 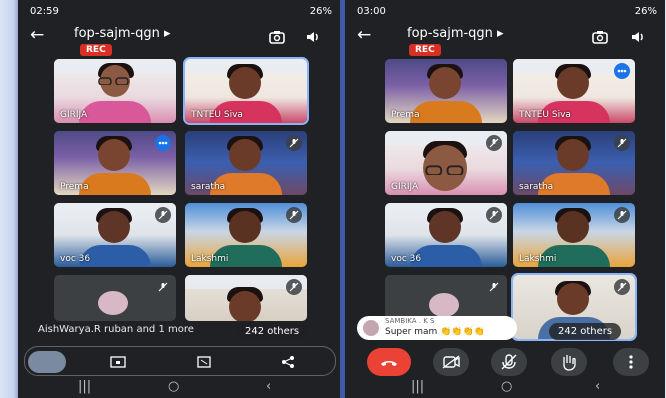 I want to click on chat-message-toast: SAMBIKA . K S Super mam 👏👏👏👏, so click(x=437, y=328).